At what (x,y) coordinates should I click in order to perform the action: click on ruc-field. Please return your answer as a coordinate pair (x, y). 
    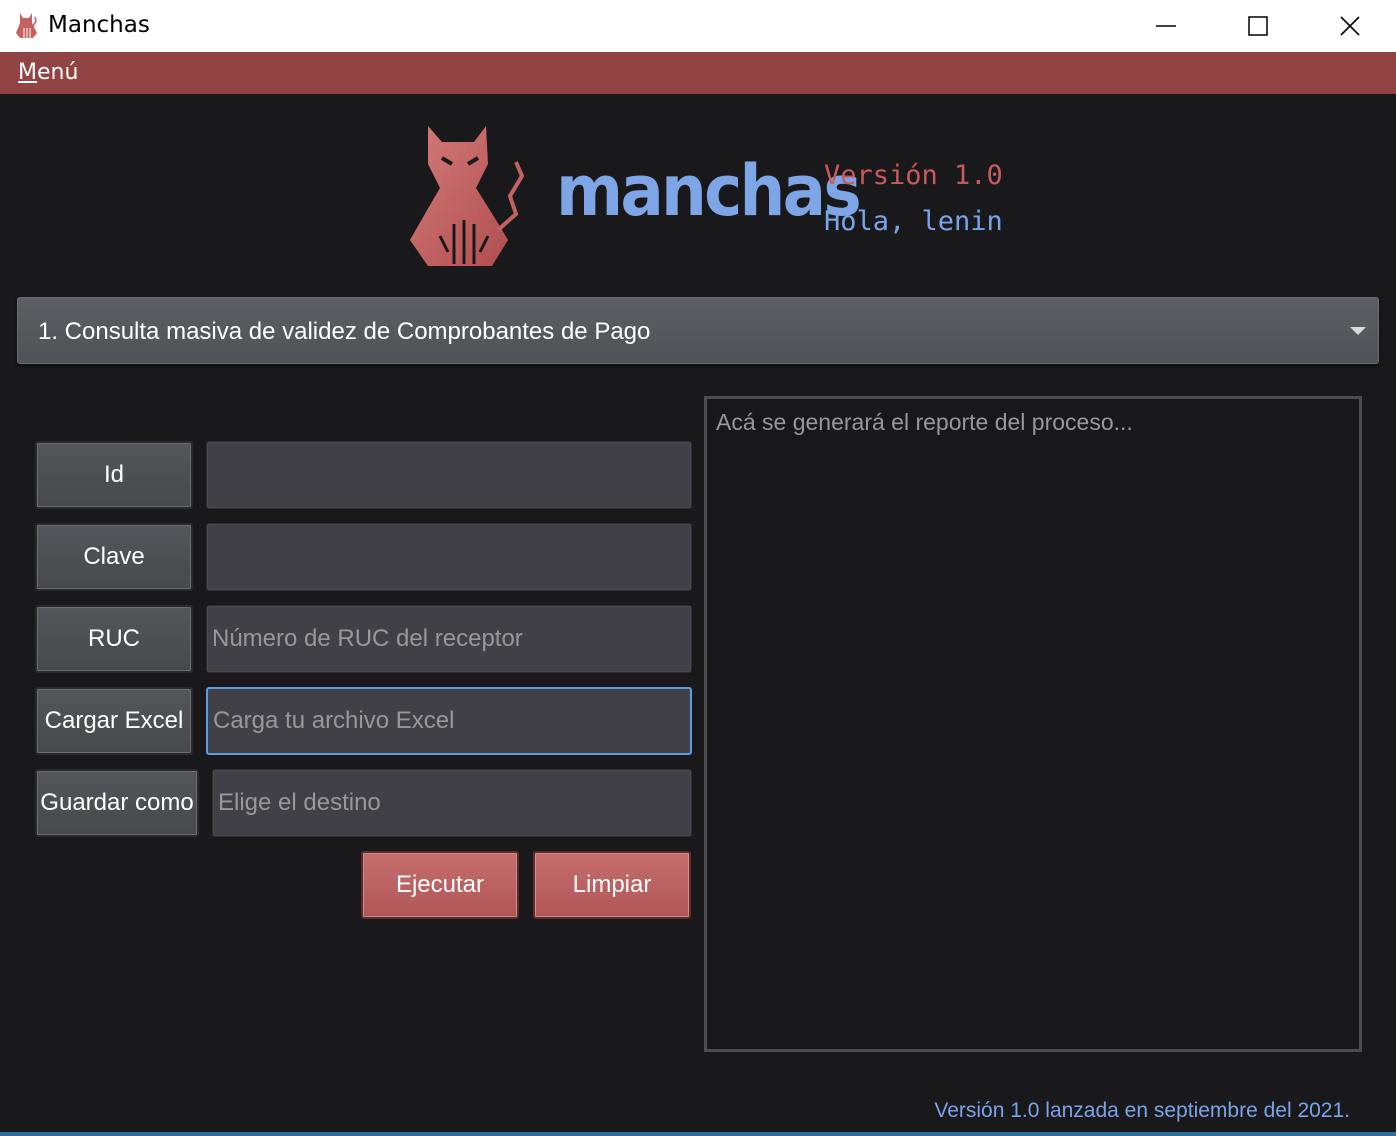
    Looking at the image, I should click on (449, 639).